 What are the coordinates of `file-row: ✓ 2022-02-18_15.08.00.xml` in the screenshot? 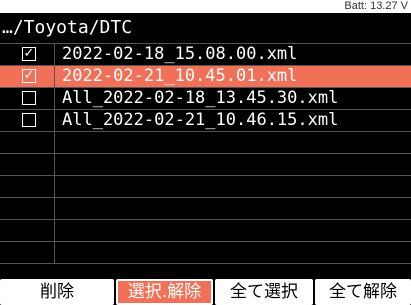 It's located at (205, 55).